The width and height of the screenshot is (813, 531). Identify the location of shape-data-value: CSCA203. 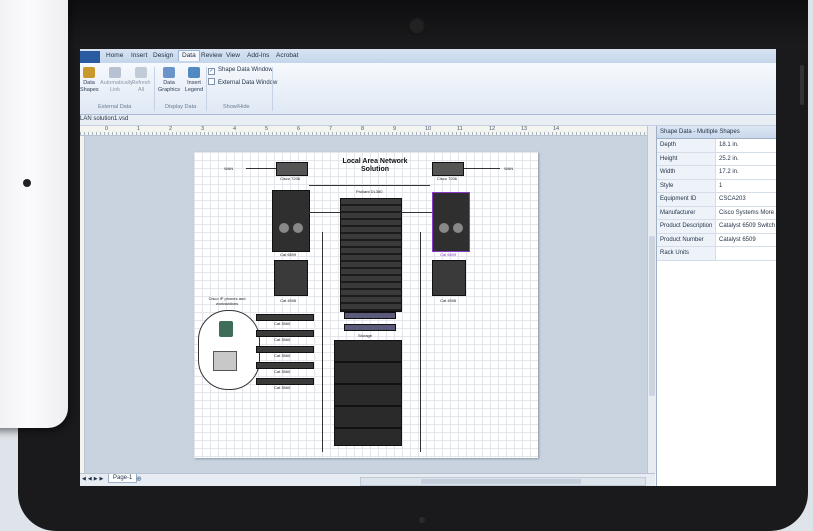
(731, 199).